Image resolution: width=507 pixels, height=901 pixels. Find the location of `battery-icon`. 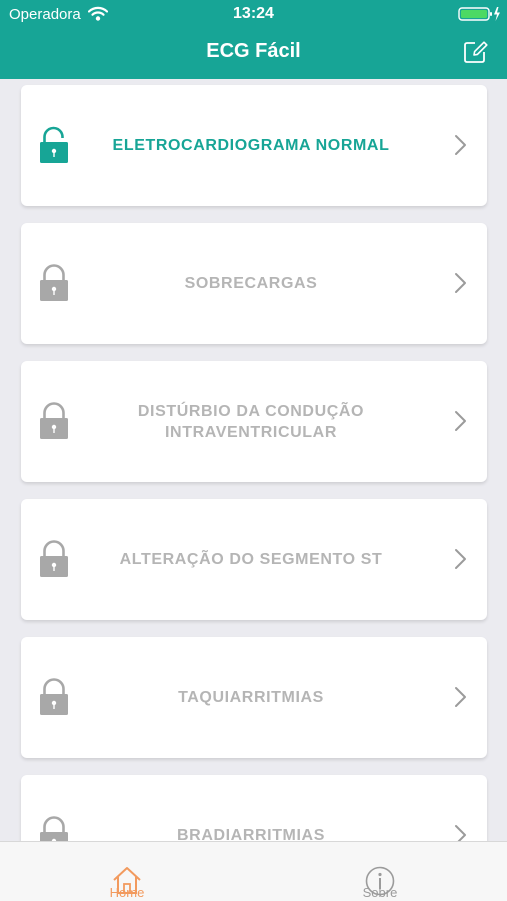

battery-icon is located at coordinates (480, 16).